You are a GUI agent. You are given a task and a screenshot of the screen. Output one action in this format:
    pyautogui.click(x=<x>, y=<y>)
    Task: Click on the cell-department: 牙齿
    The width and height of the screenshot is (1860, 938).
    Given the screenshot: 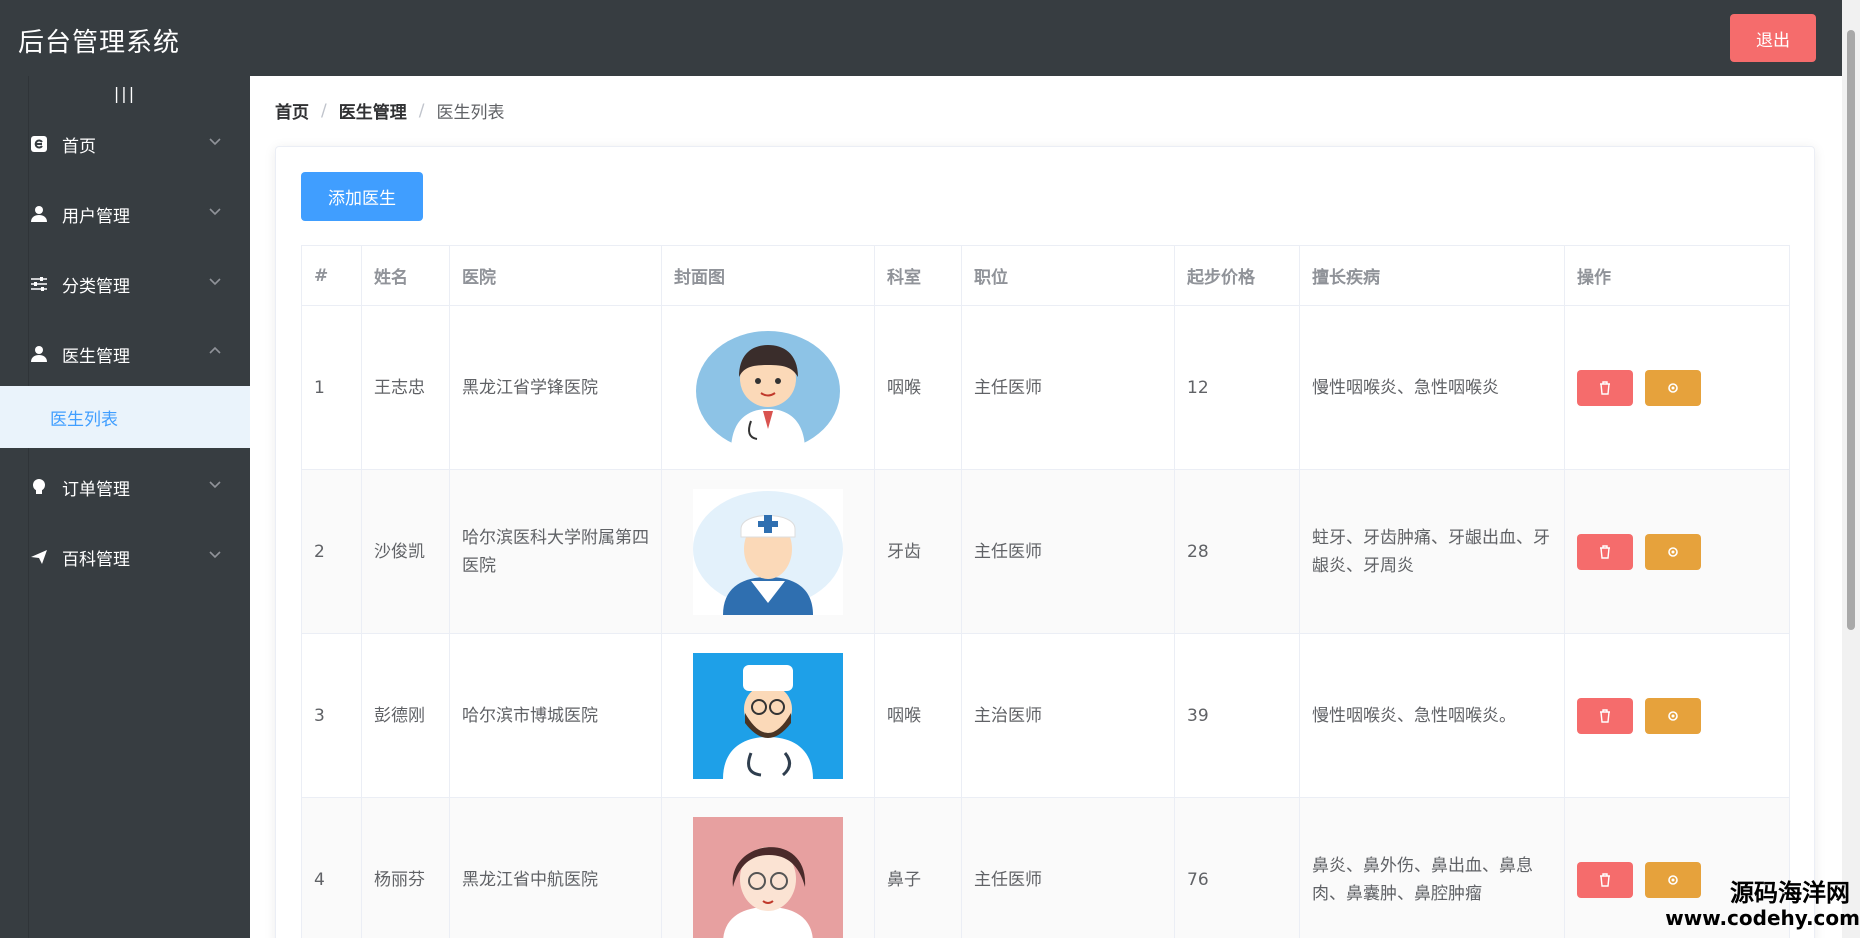 What is the action you would take?
    pyautogui.click(x=918, y=551)
    